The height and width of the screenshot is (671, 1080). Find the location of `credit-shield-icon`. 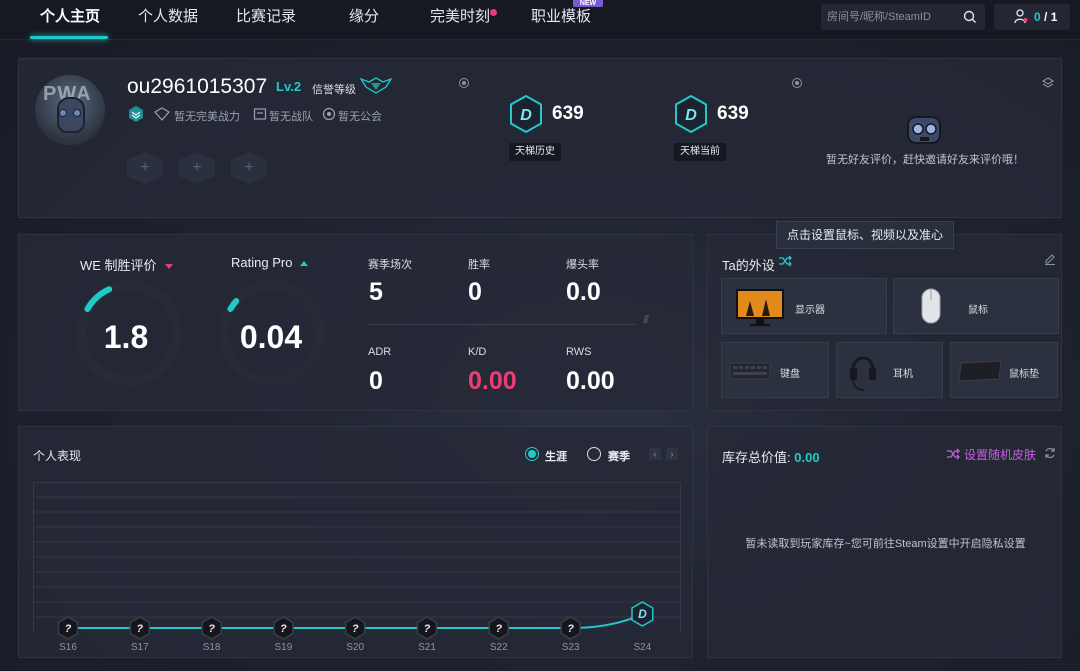

credit-shield-icon is located at coordinates (376, 85).